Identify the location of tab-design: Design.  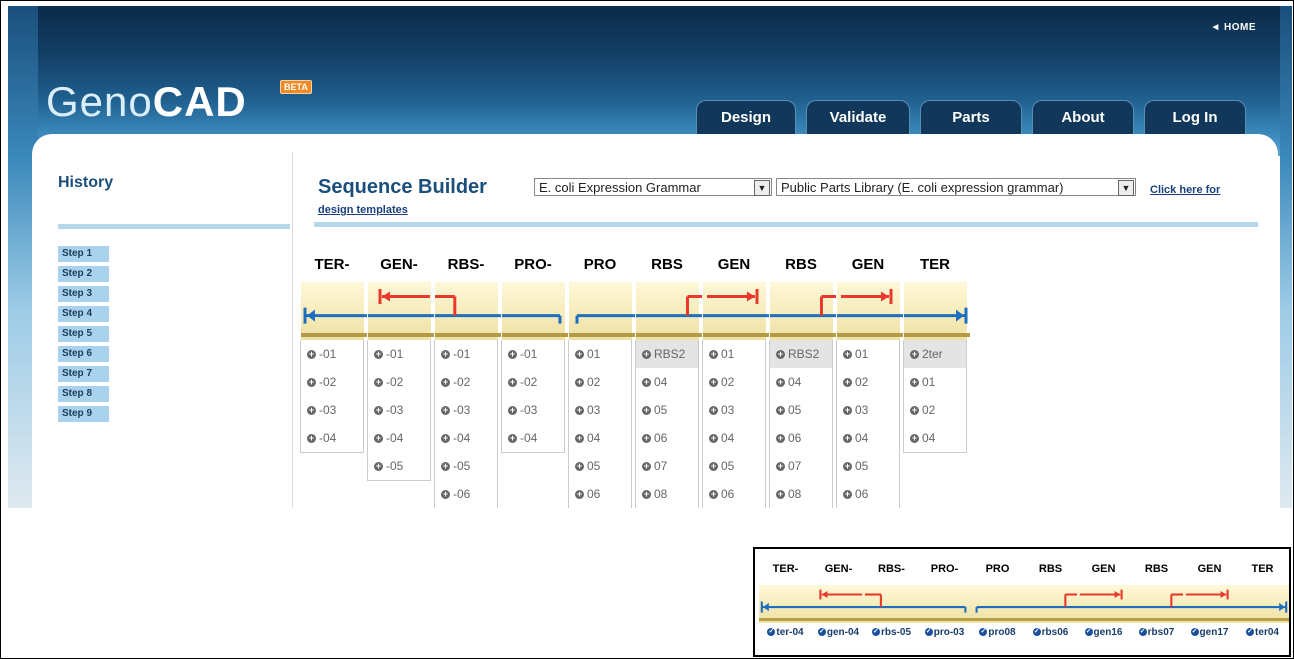
(746, 117).